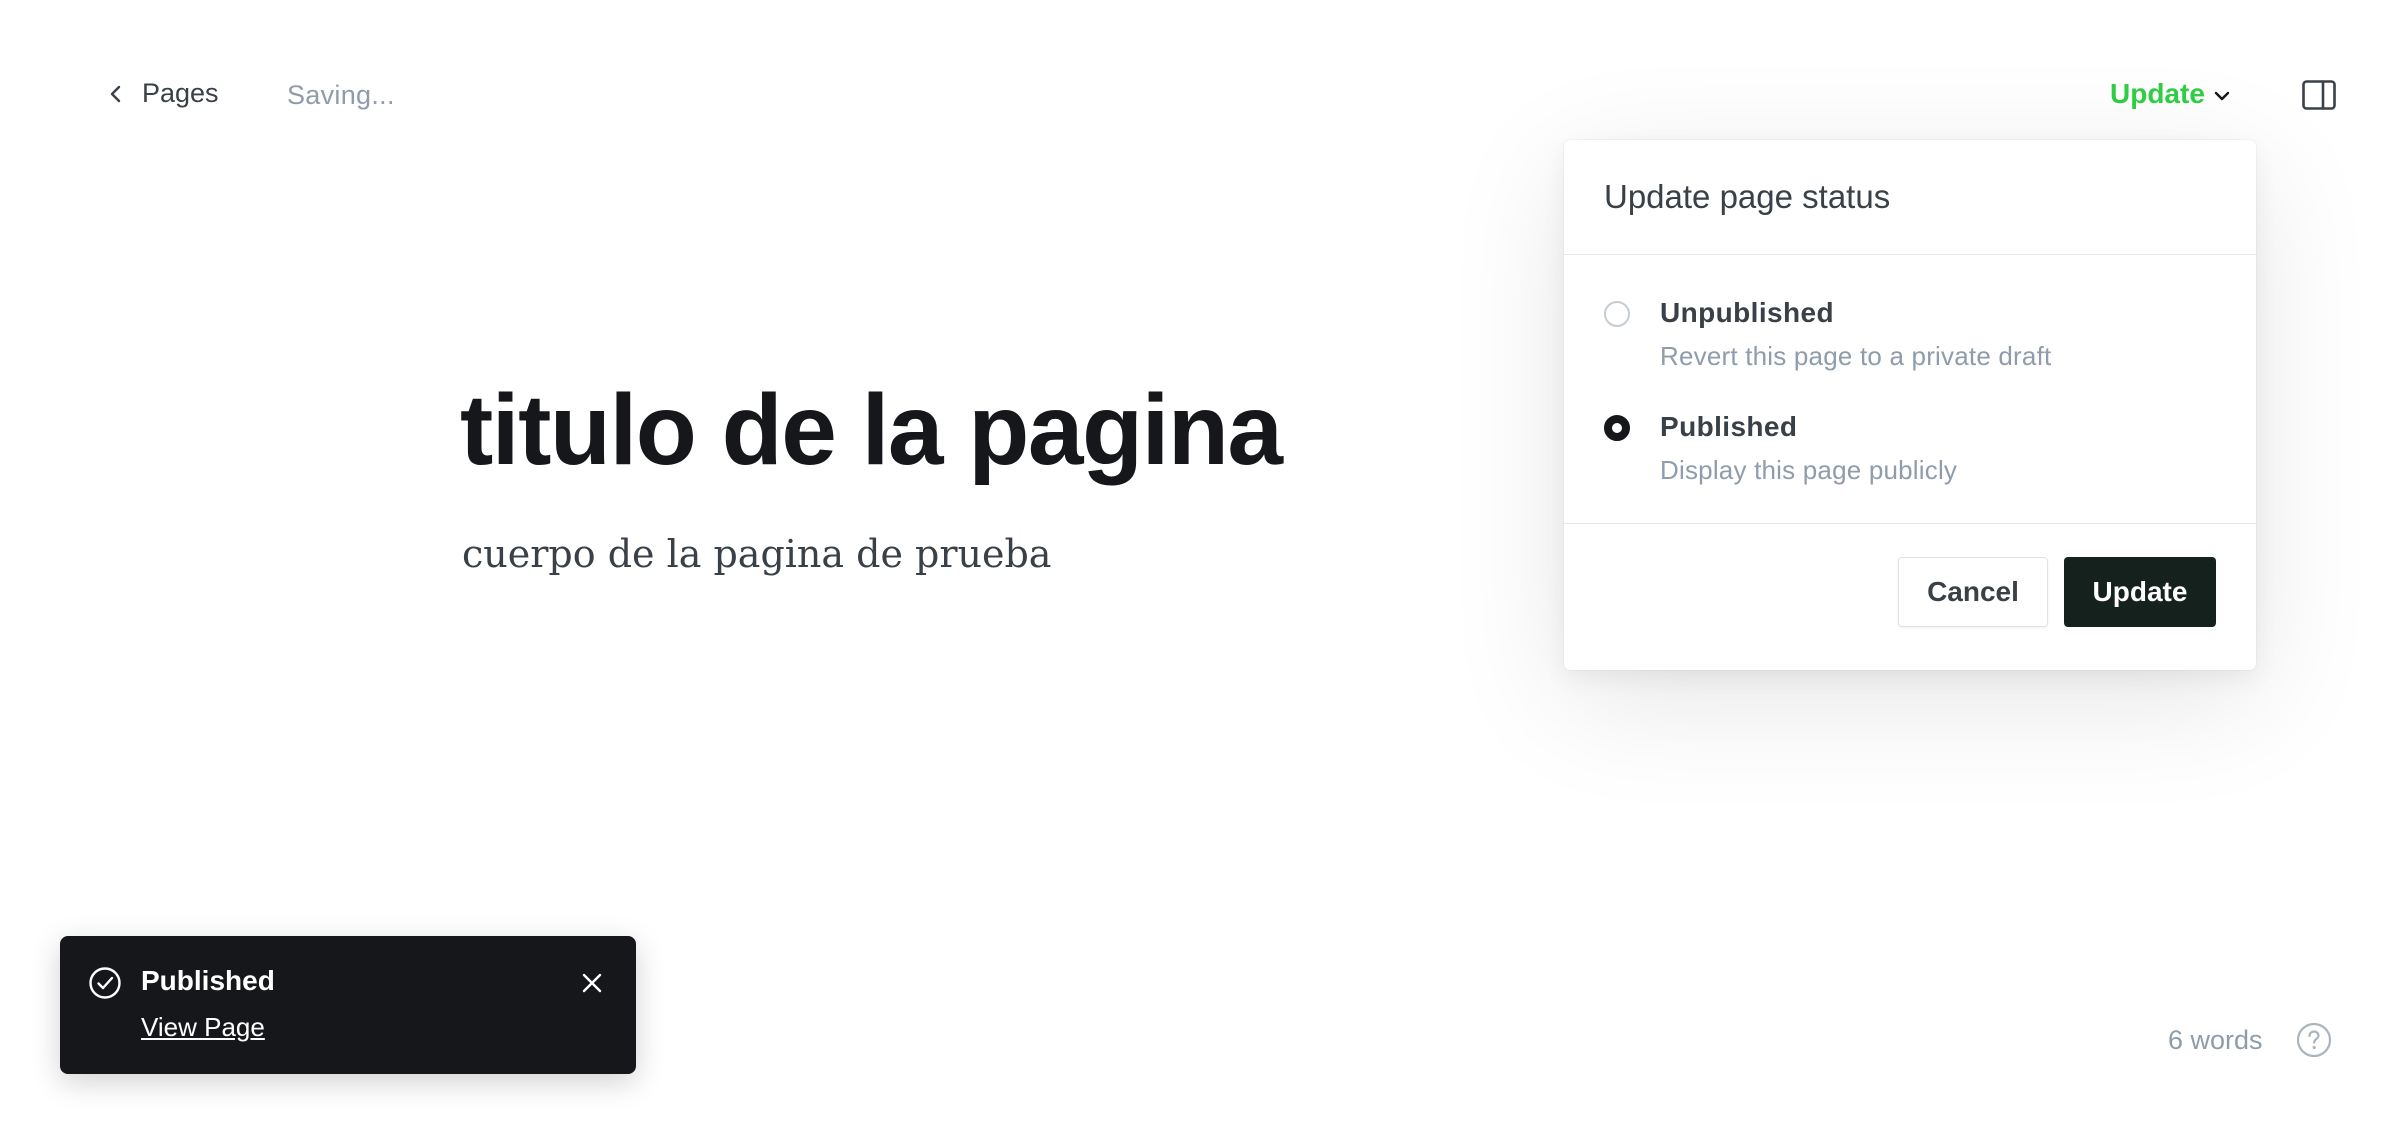 This screenshot has width=2400, height=1128. What do you see at coordinates (1617, 428) in the screenshot?
I see `radio-published` at bounding box center [1617, 428].